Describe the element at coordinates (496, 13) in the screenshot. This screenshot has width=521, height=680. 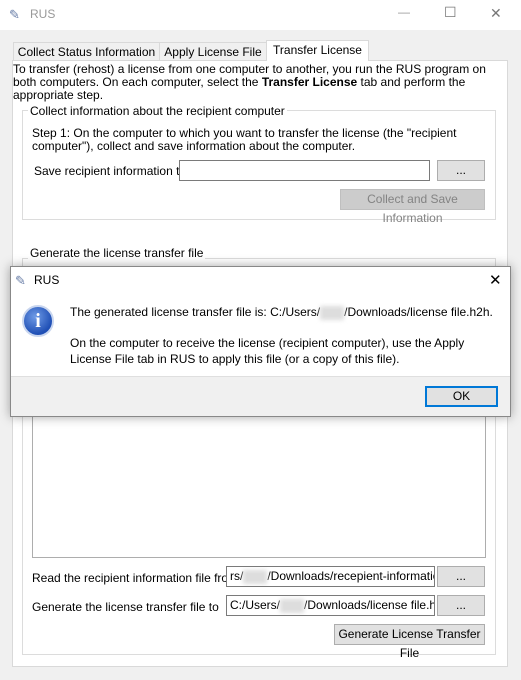
I see `close-button: ✕` at that location.